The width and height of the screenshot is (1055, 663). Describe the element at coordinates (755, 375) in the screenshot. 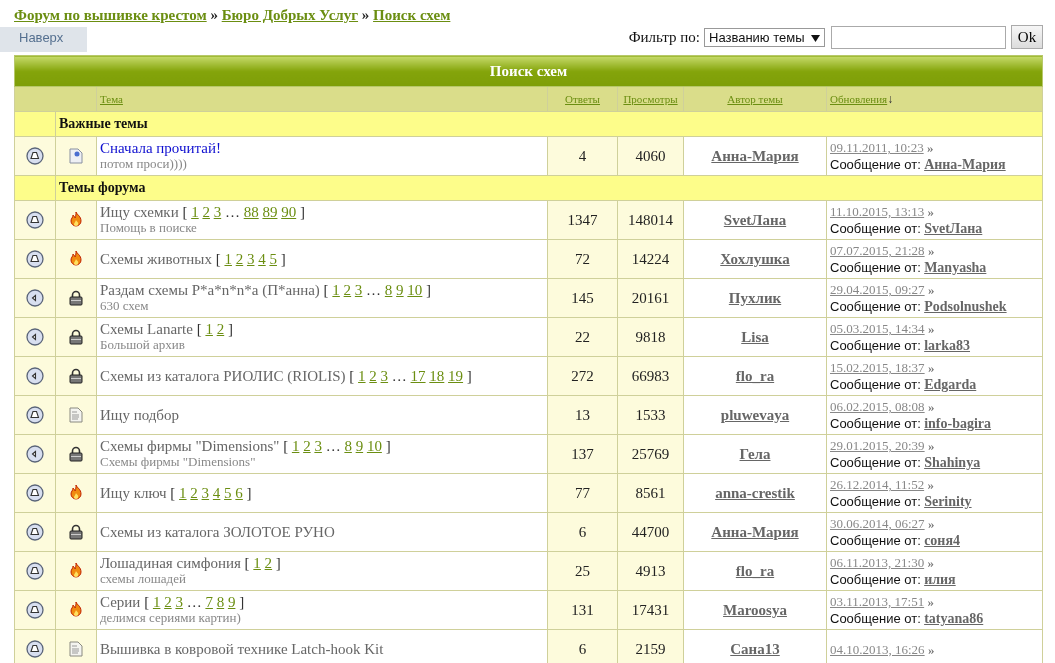

I see `author-link: flo_ra` at that location.